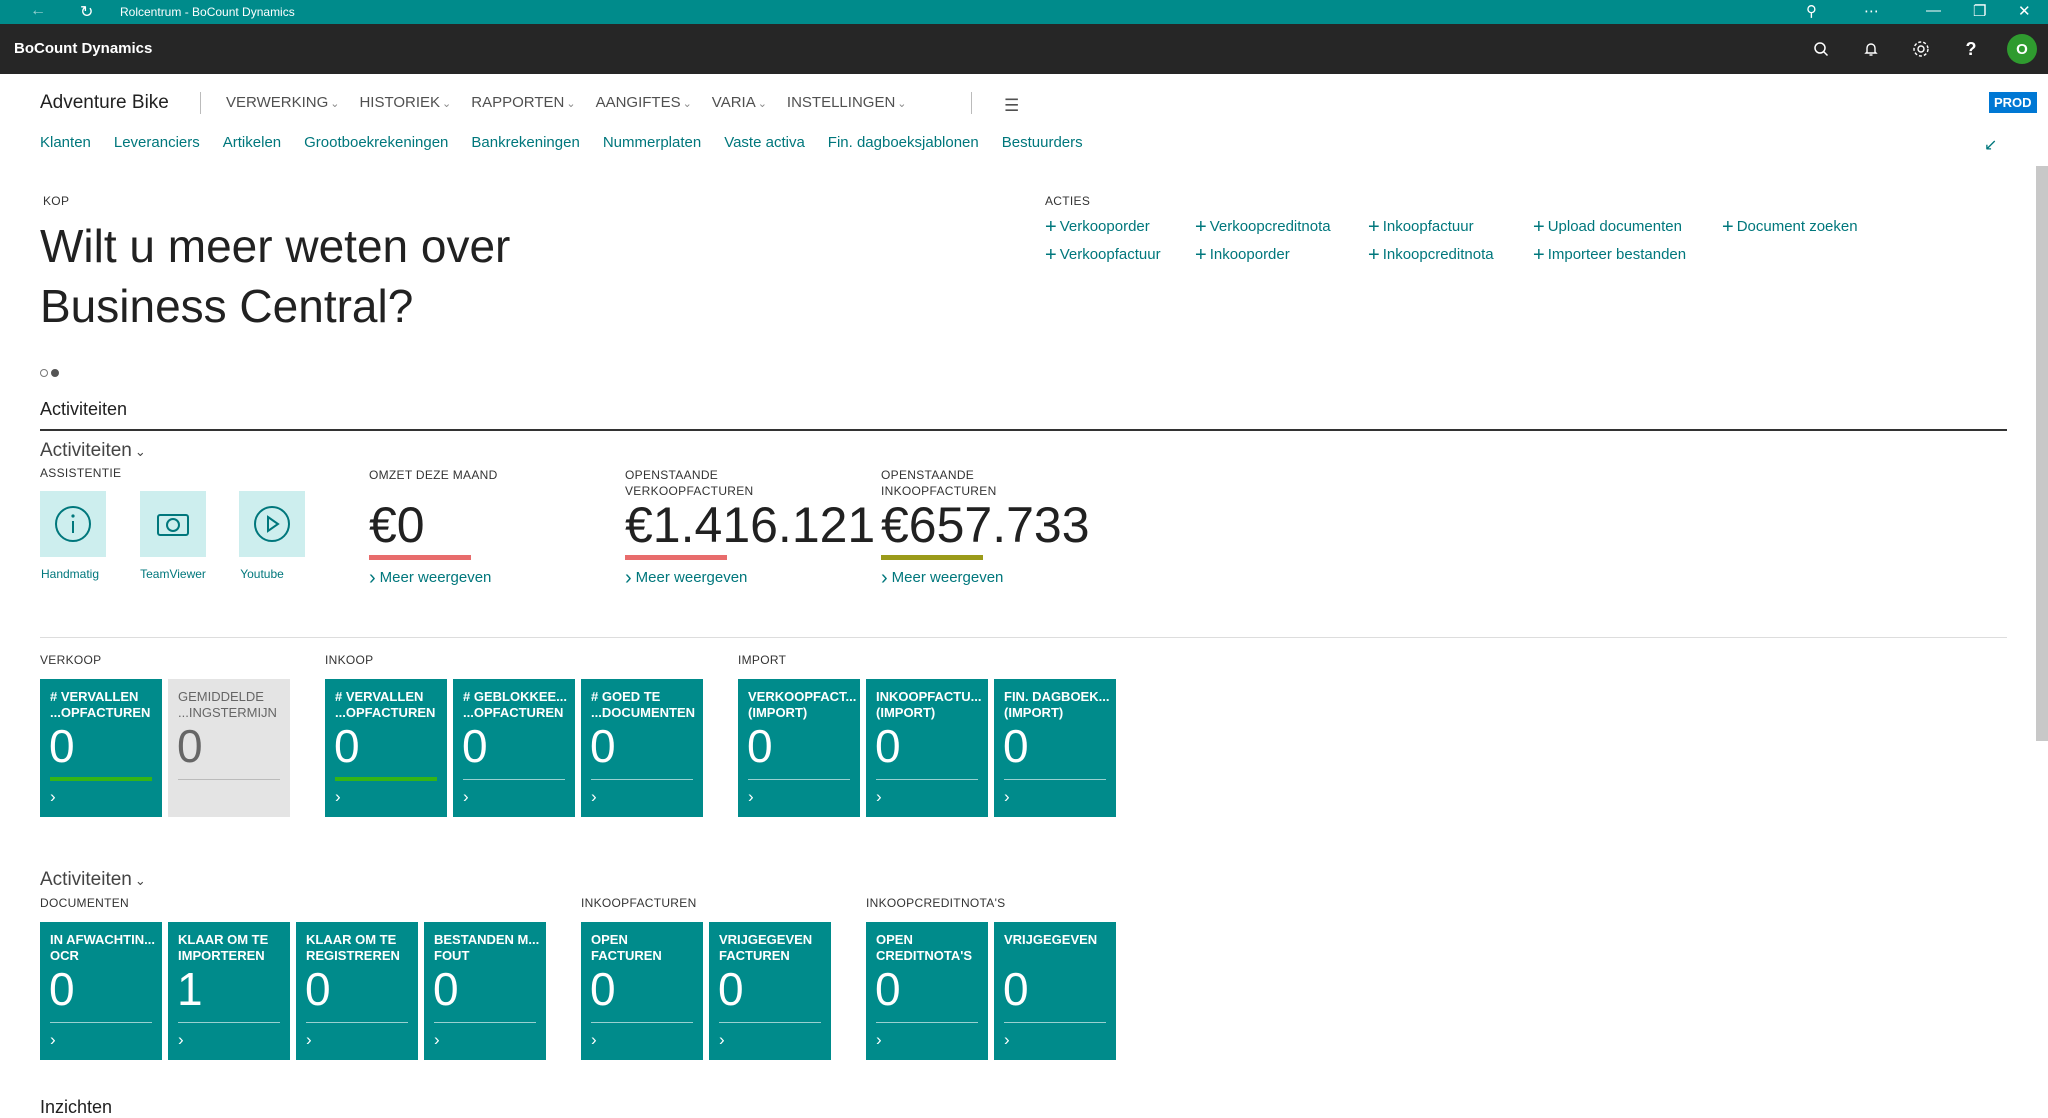 This screenshot has height=1118, width=2048. I want to click on menu-historiek: HISTORIEK, so click(405, 102).